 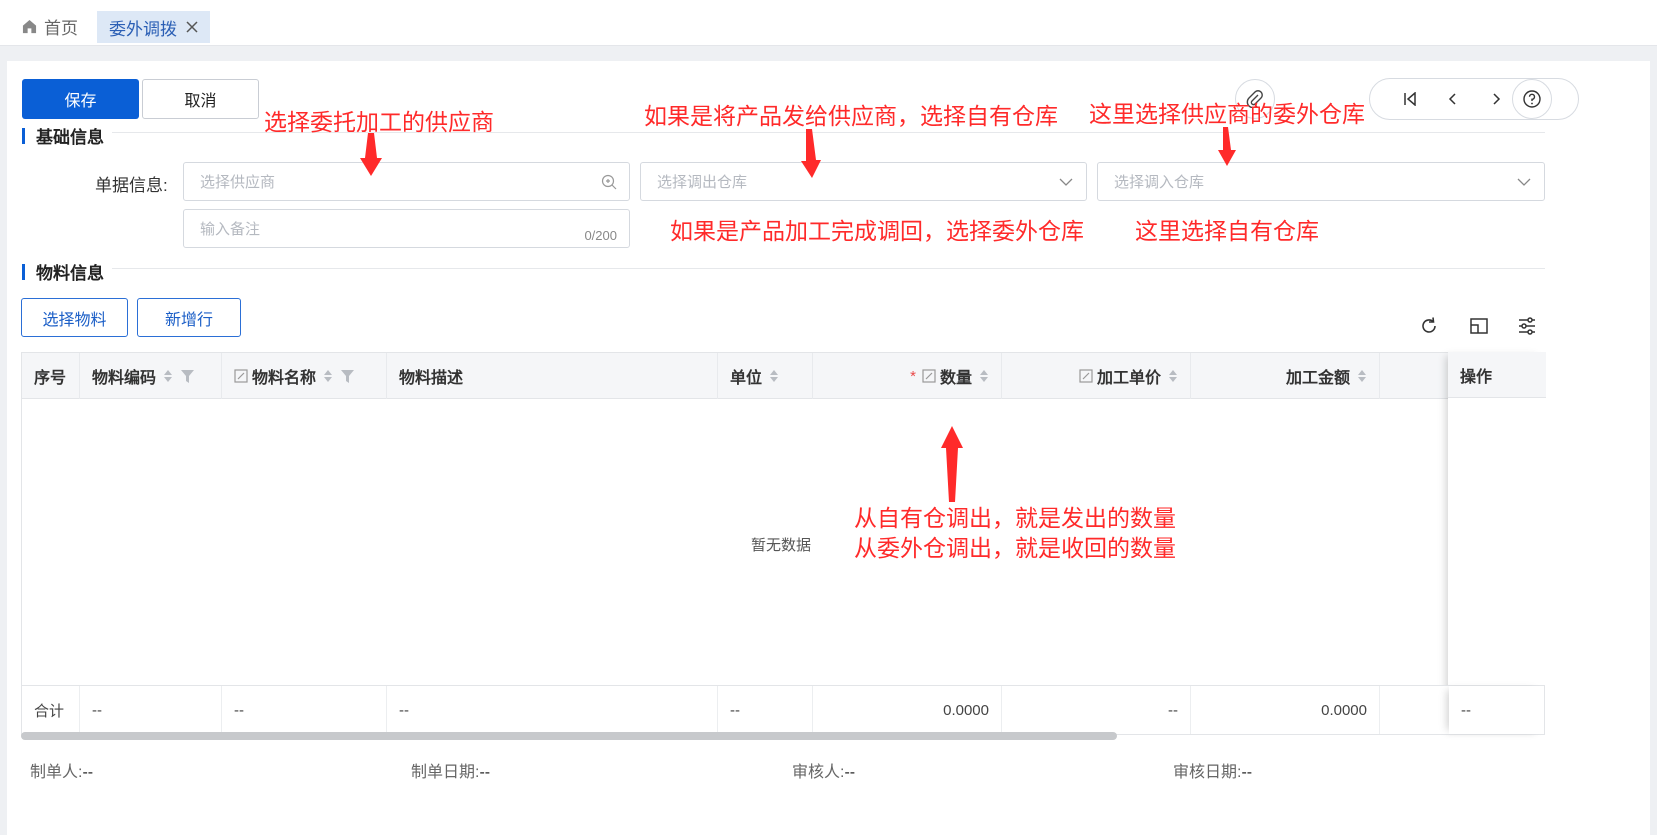 What do you see at coordinates (850, 772) in the screenshot?
I see `reviewer-value: --` at bounding box center [850, 772].